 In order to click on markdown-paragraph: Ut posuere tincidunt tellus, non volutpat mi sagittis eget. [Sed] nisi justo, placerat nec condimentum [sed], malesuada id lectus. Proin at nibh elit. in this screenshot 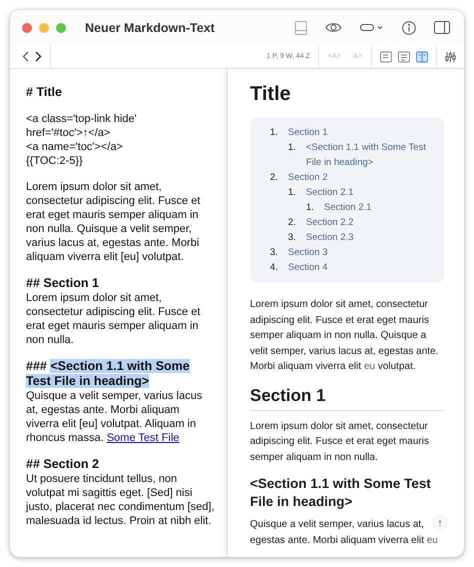, I will do `click(120, 500)`.